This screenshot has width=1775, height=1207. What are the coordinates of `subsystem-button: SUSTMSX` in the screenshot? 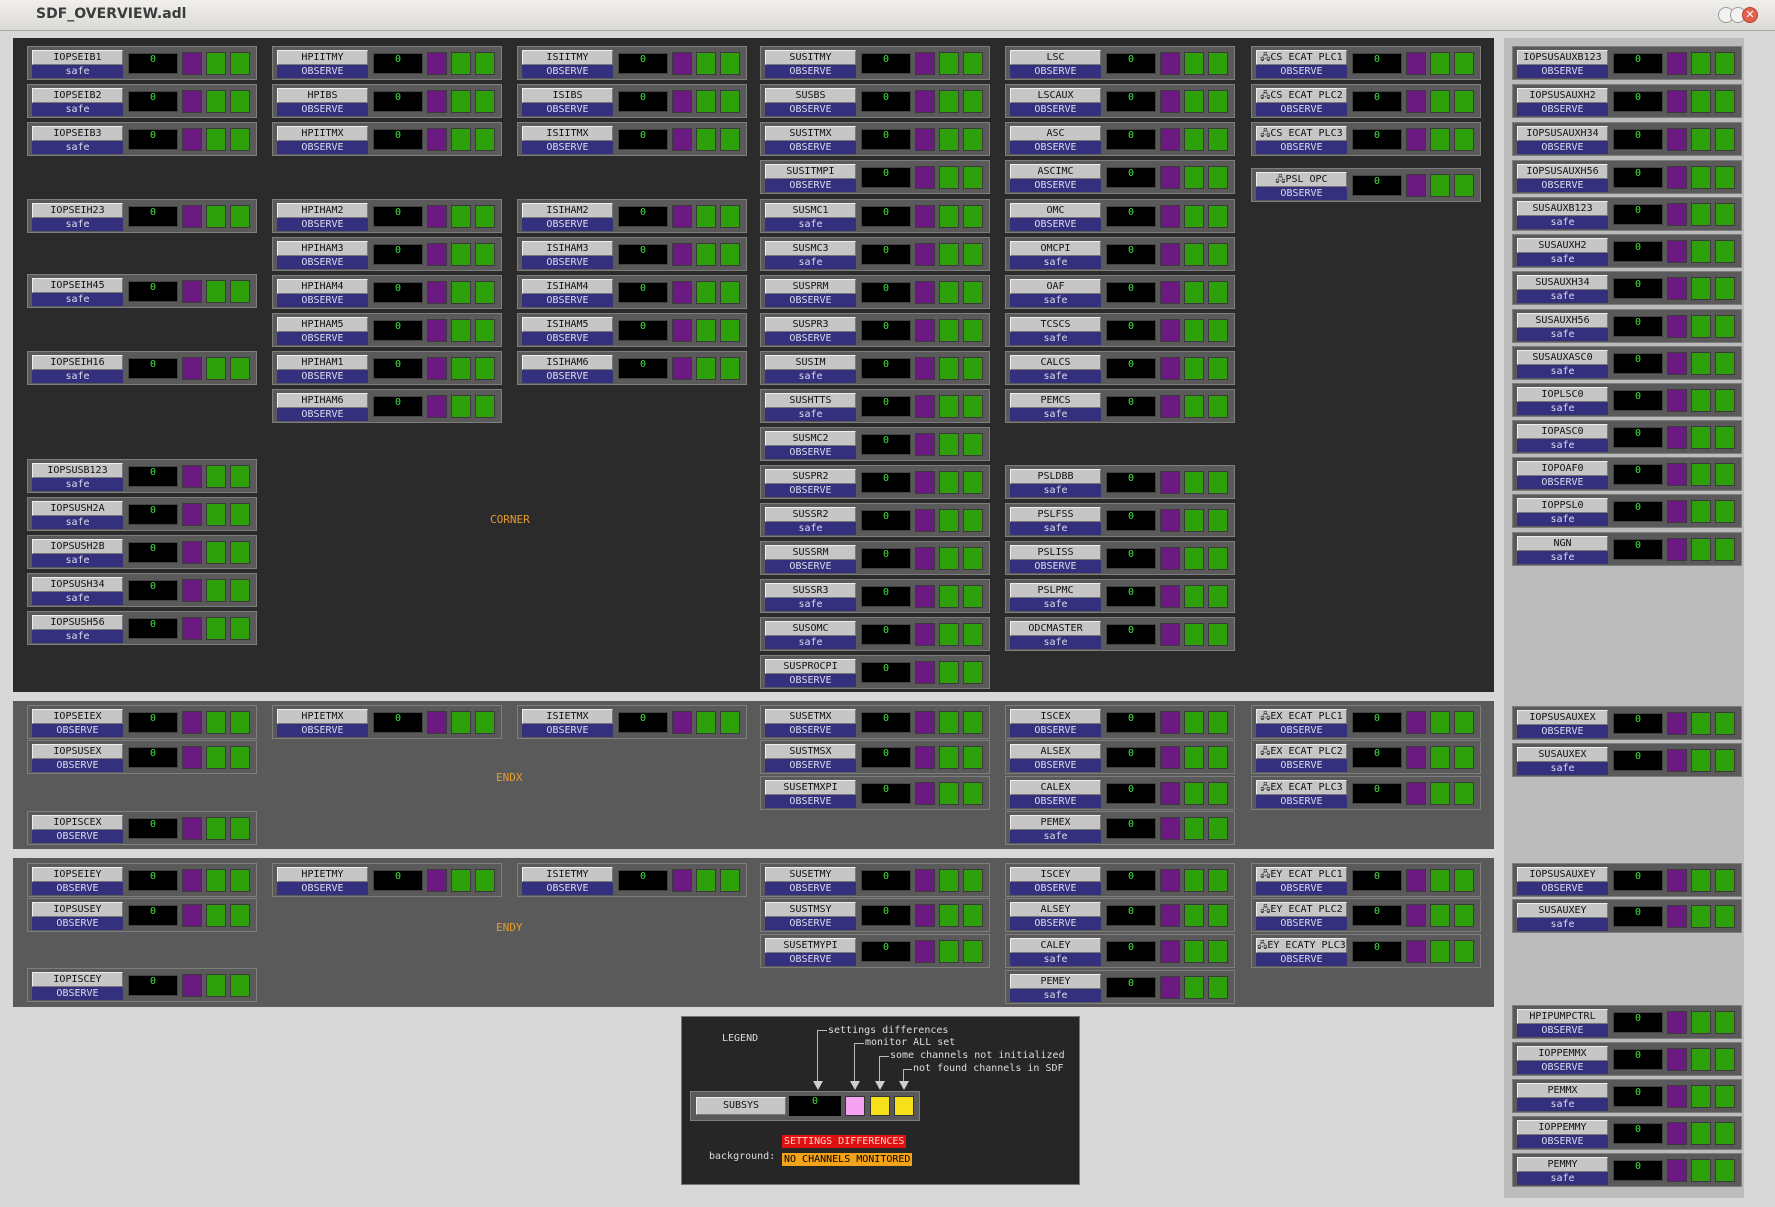 It's located at (810, 751).